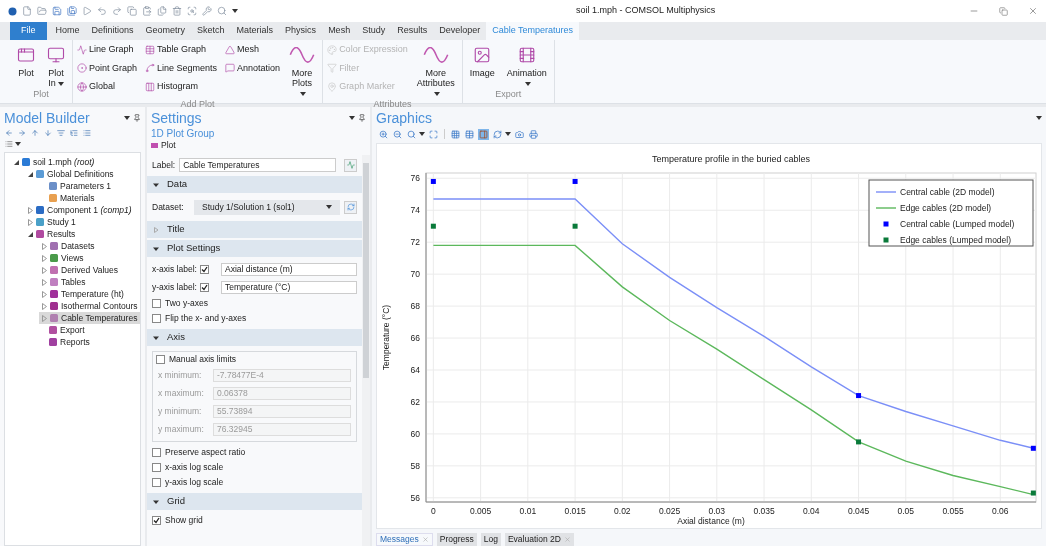 The image size is (1046, 546). Describe the element at coordinates (67, 31) in the screenshot. I see `ribbon-tab: Home` at that location.